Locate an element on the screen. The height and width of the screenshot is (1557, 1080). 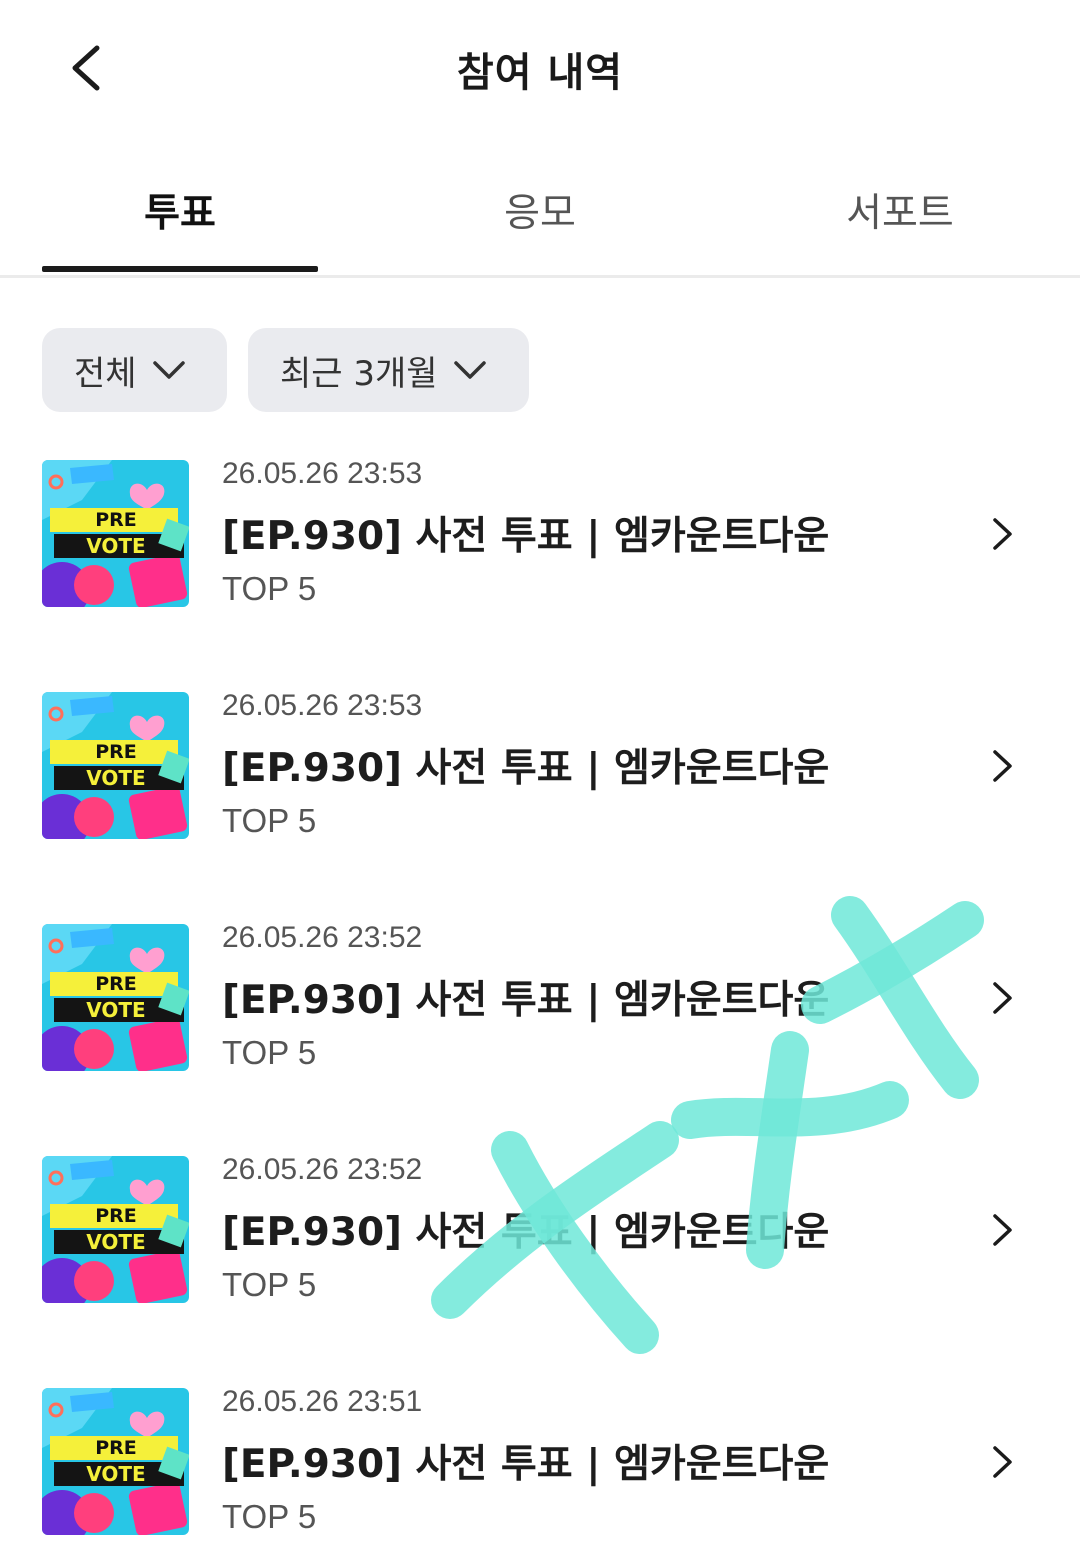
category-filter-dropdown: 전체 is located at coordinates (134, 370).